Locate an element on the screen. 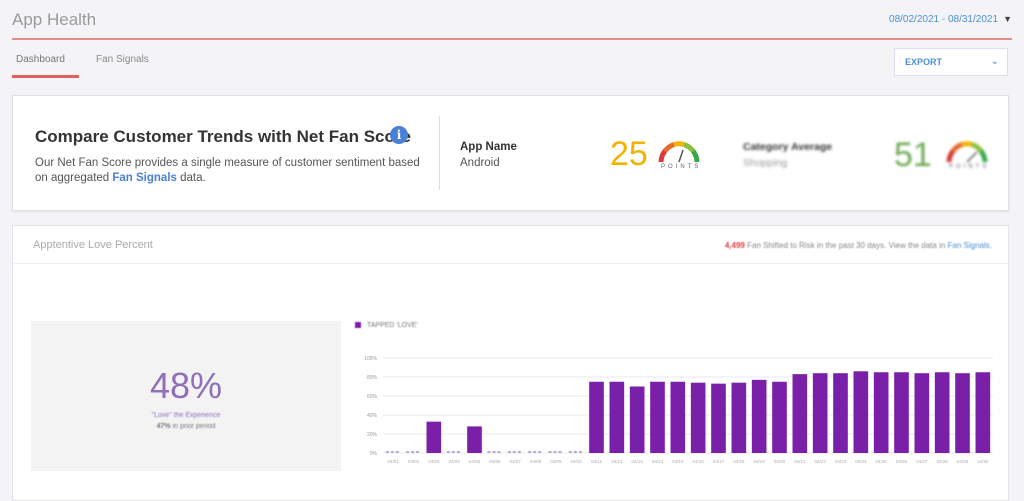  chart-legend: TAPPED 'LOVE' is located at coordinates (386, 325).